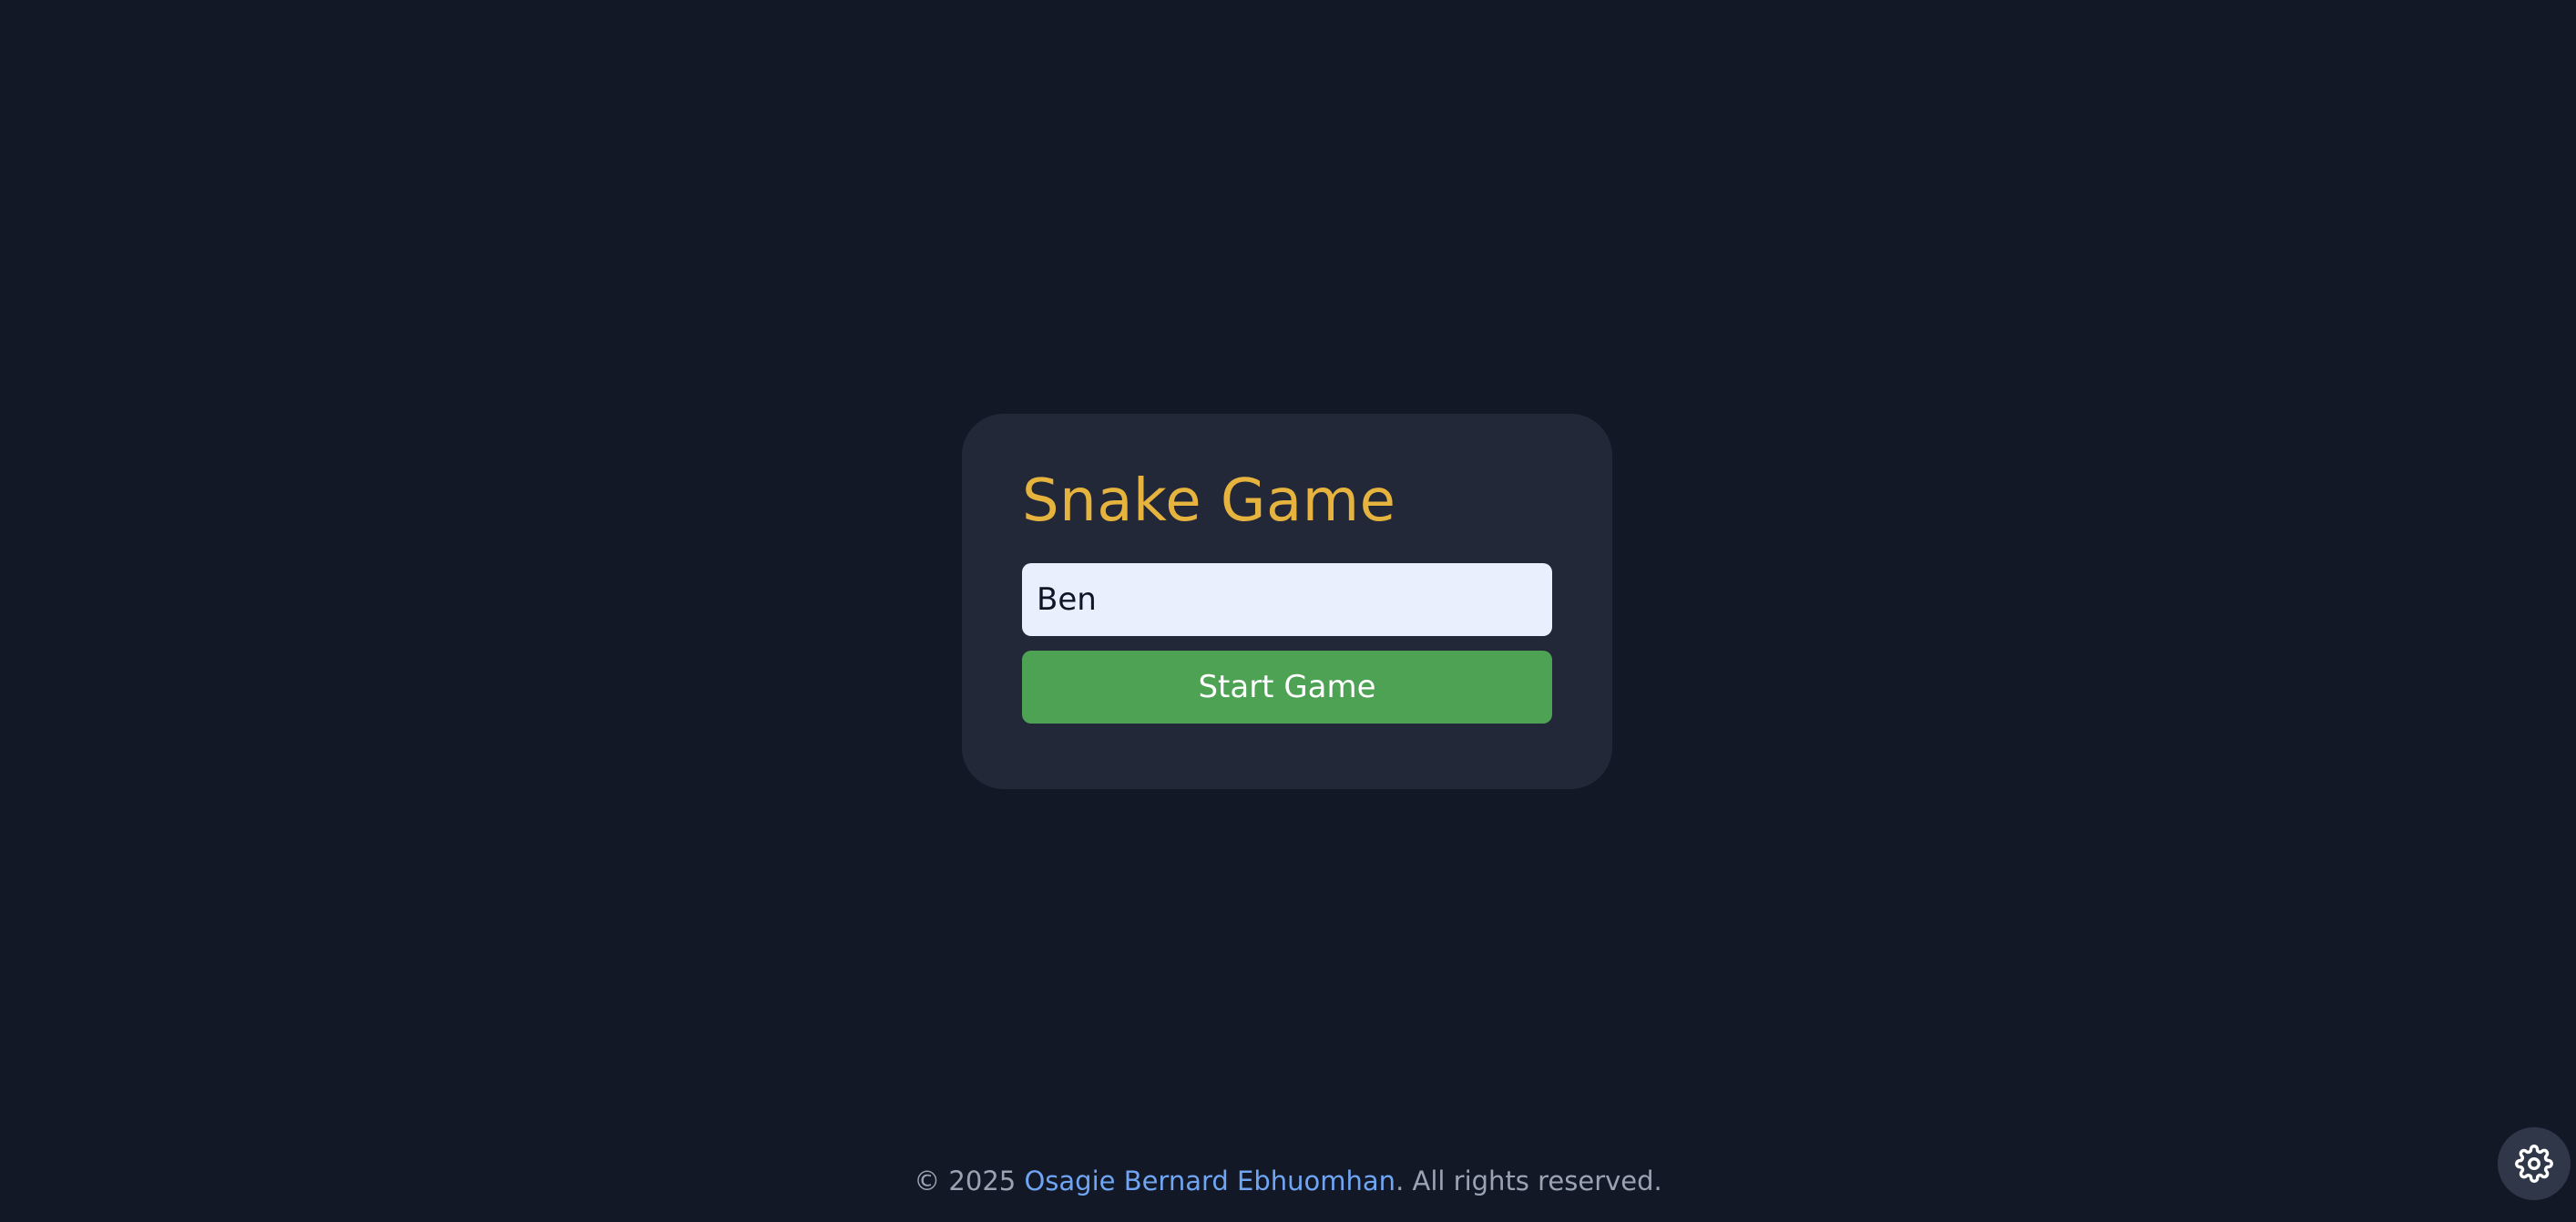 The height and width of the screenshot is (1222, 2576). I want to click on start-card: Snake Game Start Game, so click(1287, 601).